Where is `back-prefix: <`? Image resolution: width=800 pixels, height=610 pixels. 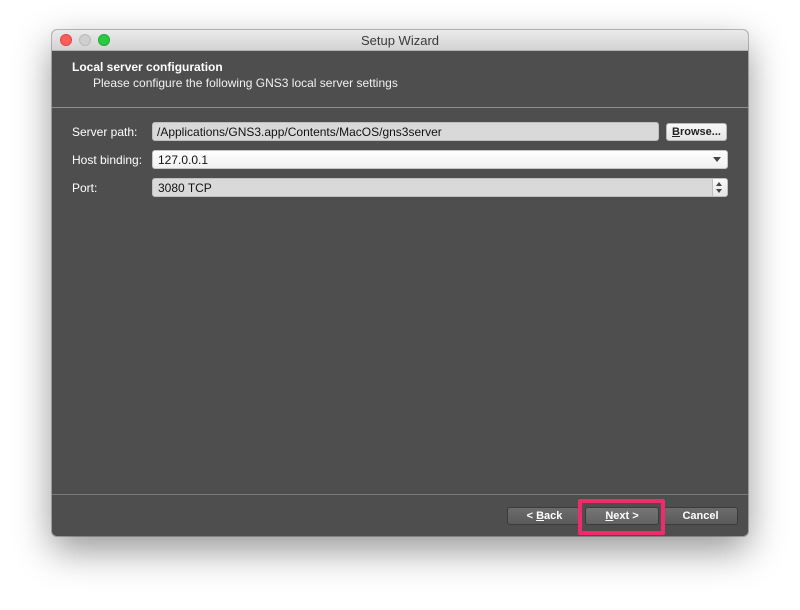 back-prefix: < is located at coordinates (531, 516).